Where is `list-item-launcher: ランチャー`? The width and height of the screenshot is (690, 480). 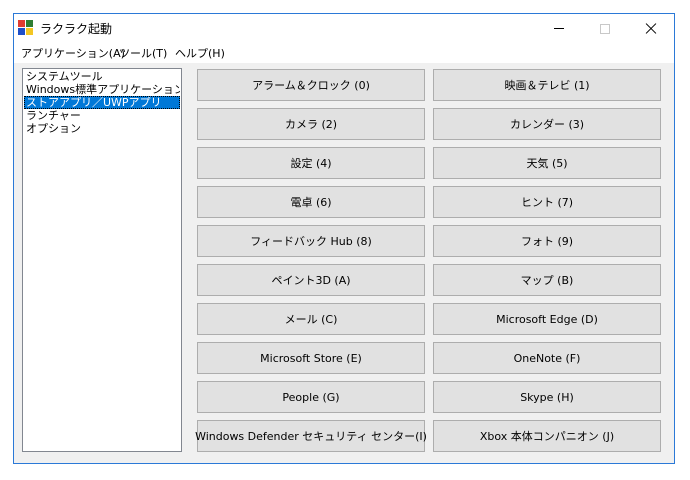 list-item-launcher: ランチャー is located at coordinates (102, 115).